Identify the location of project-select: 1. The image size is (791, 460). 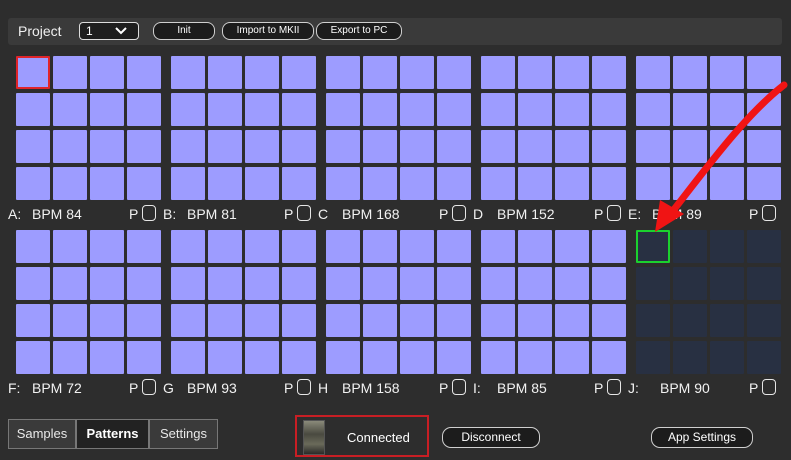
(109, 31).